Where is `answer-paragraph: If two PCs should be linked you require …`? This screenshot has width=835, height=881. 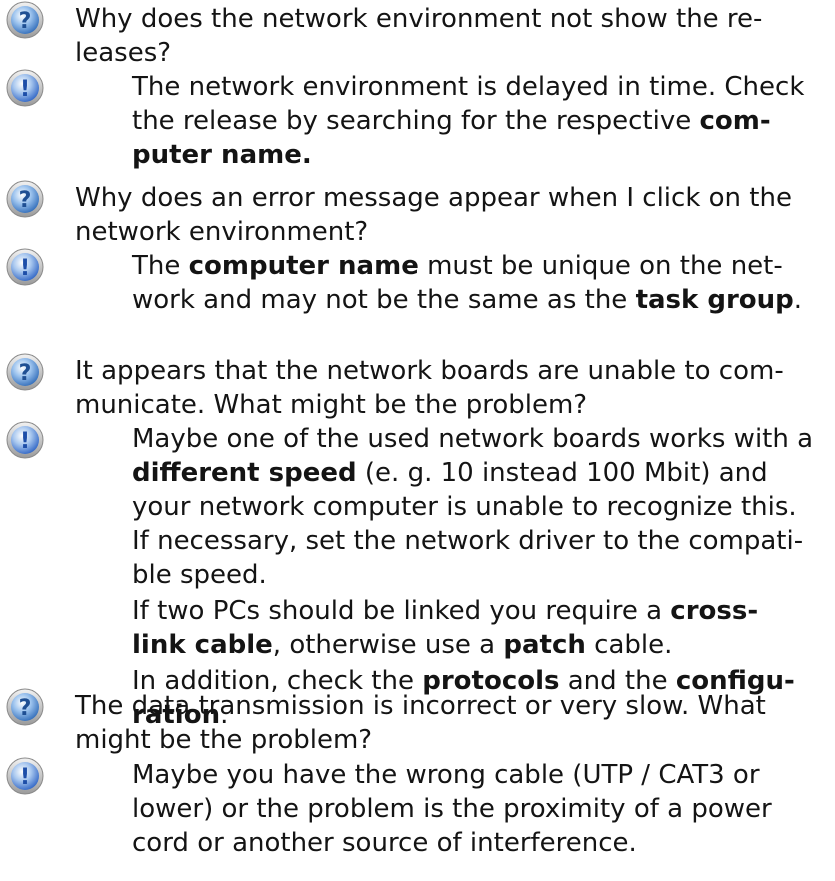
answer-paragraph: If two PCs should be linked you require … is located at coordinates (482, 627).